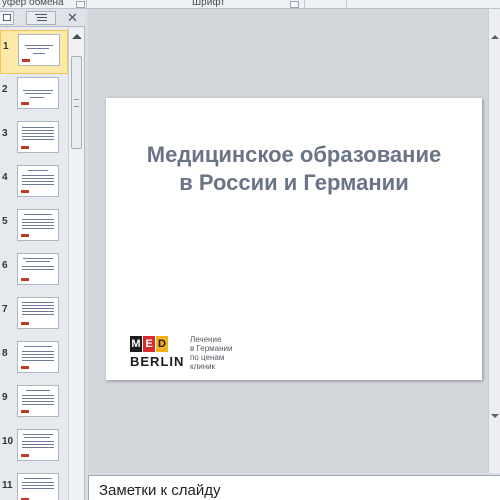 The height and width of the screenshot is (500, 500). What do you see at coordinates (7, 485) in the screenshot?
I see `slide-number: 11` at bounding box center [7, 485].